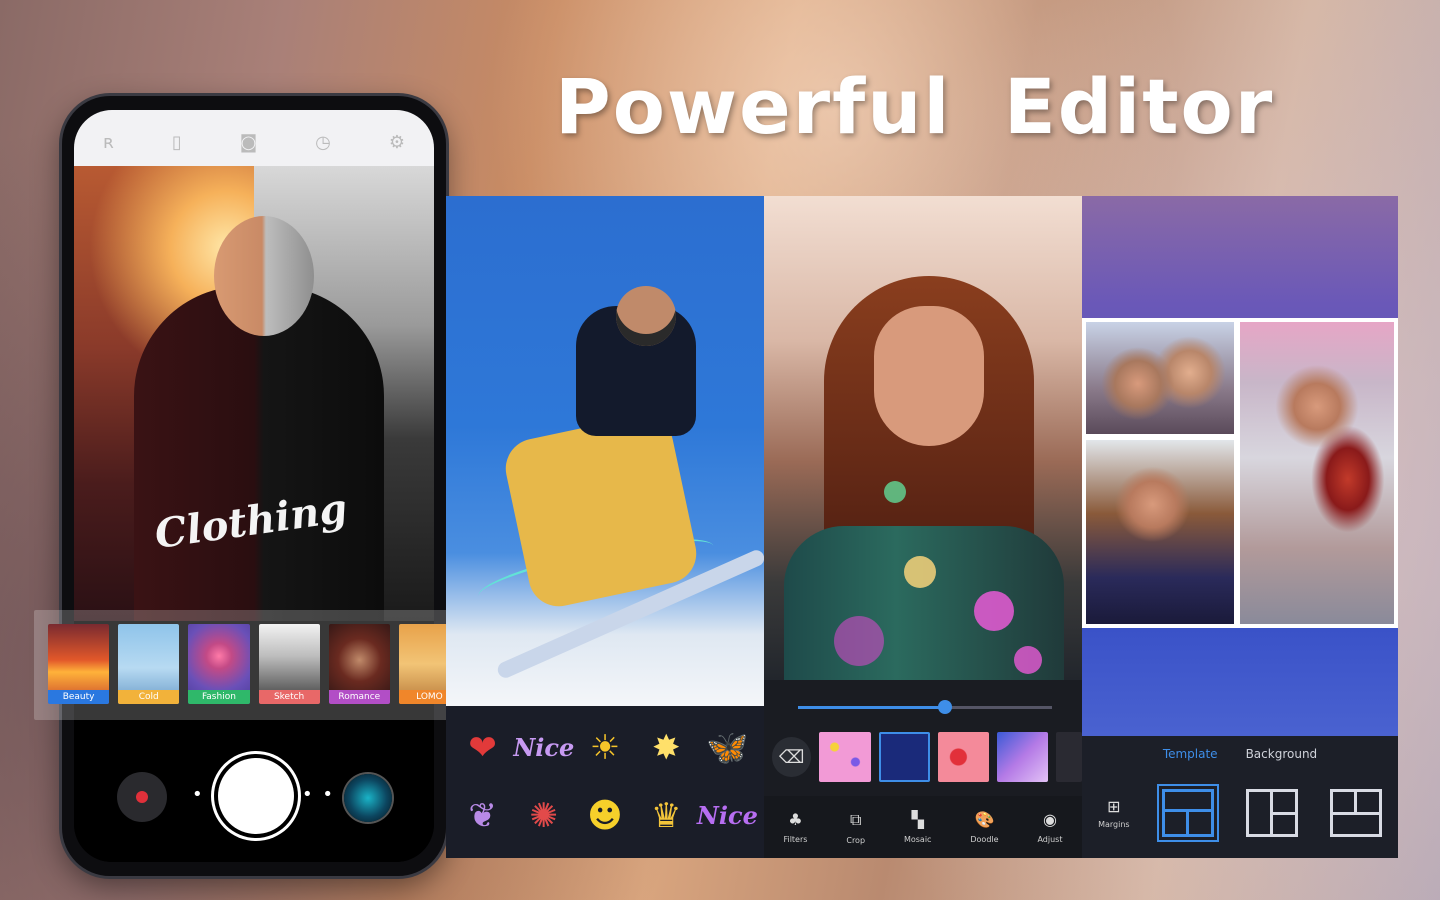 The height and width of the screenshot is (900, 1440). I want to click on record-button, so click(142, 797).